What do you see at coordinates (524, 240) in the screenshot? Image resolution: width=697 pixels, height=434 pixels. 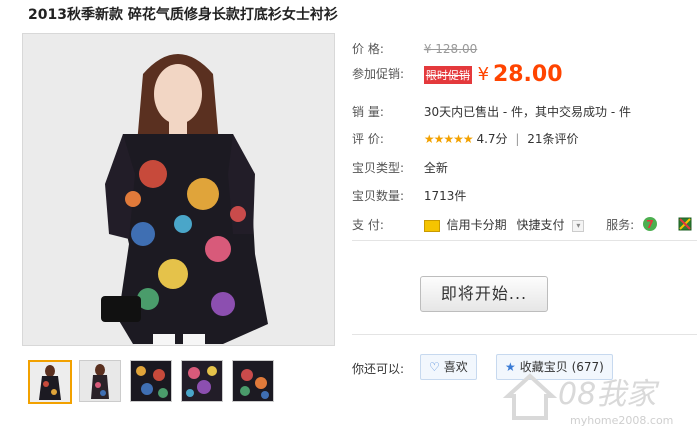 I see `section-divider` at bounding box center [524, 240].